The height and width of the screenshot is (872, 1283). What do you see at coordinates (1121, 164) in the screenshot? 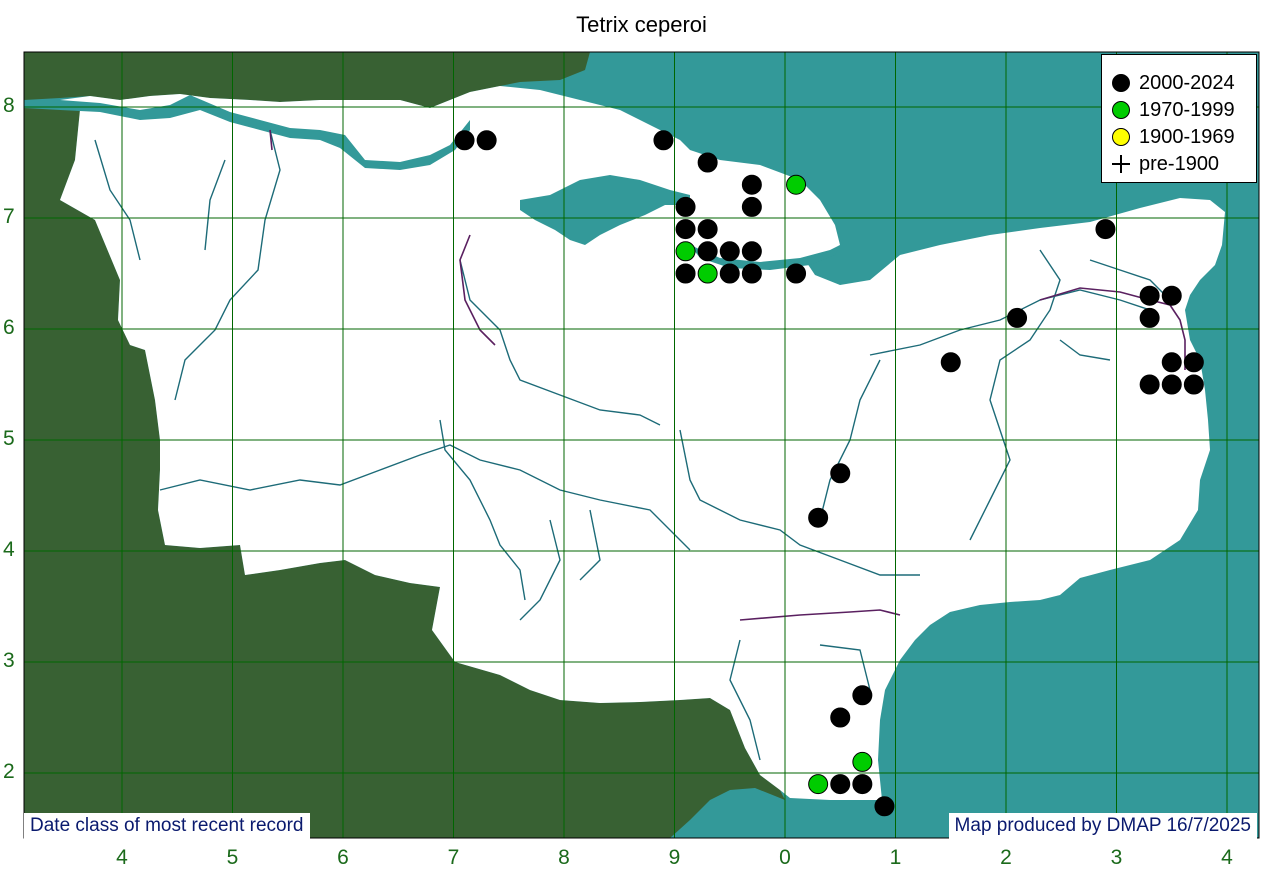
I see `plus-icon` at bounding box center [1121, 164].